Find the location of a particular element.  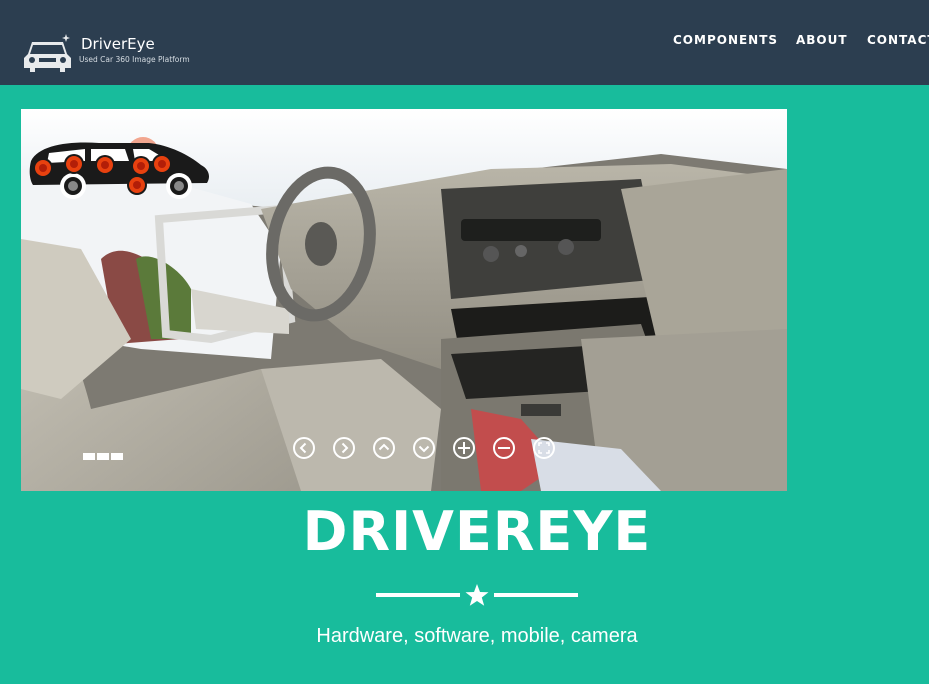

pan-up-button is located at coordinates (384, 448).